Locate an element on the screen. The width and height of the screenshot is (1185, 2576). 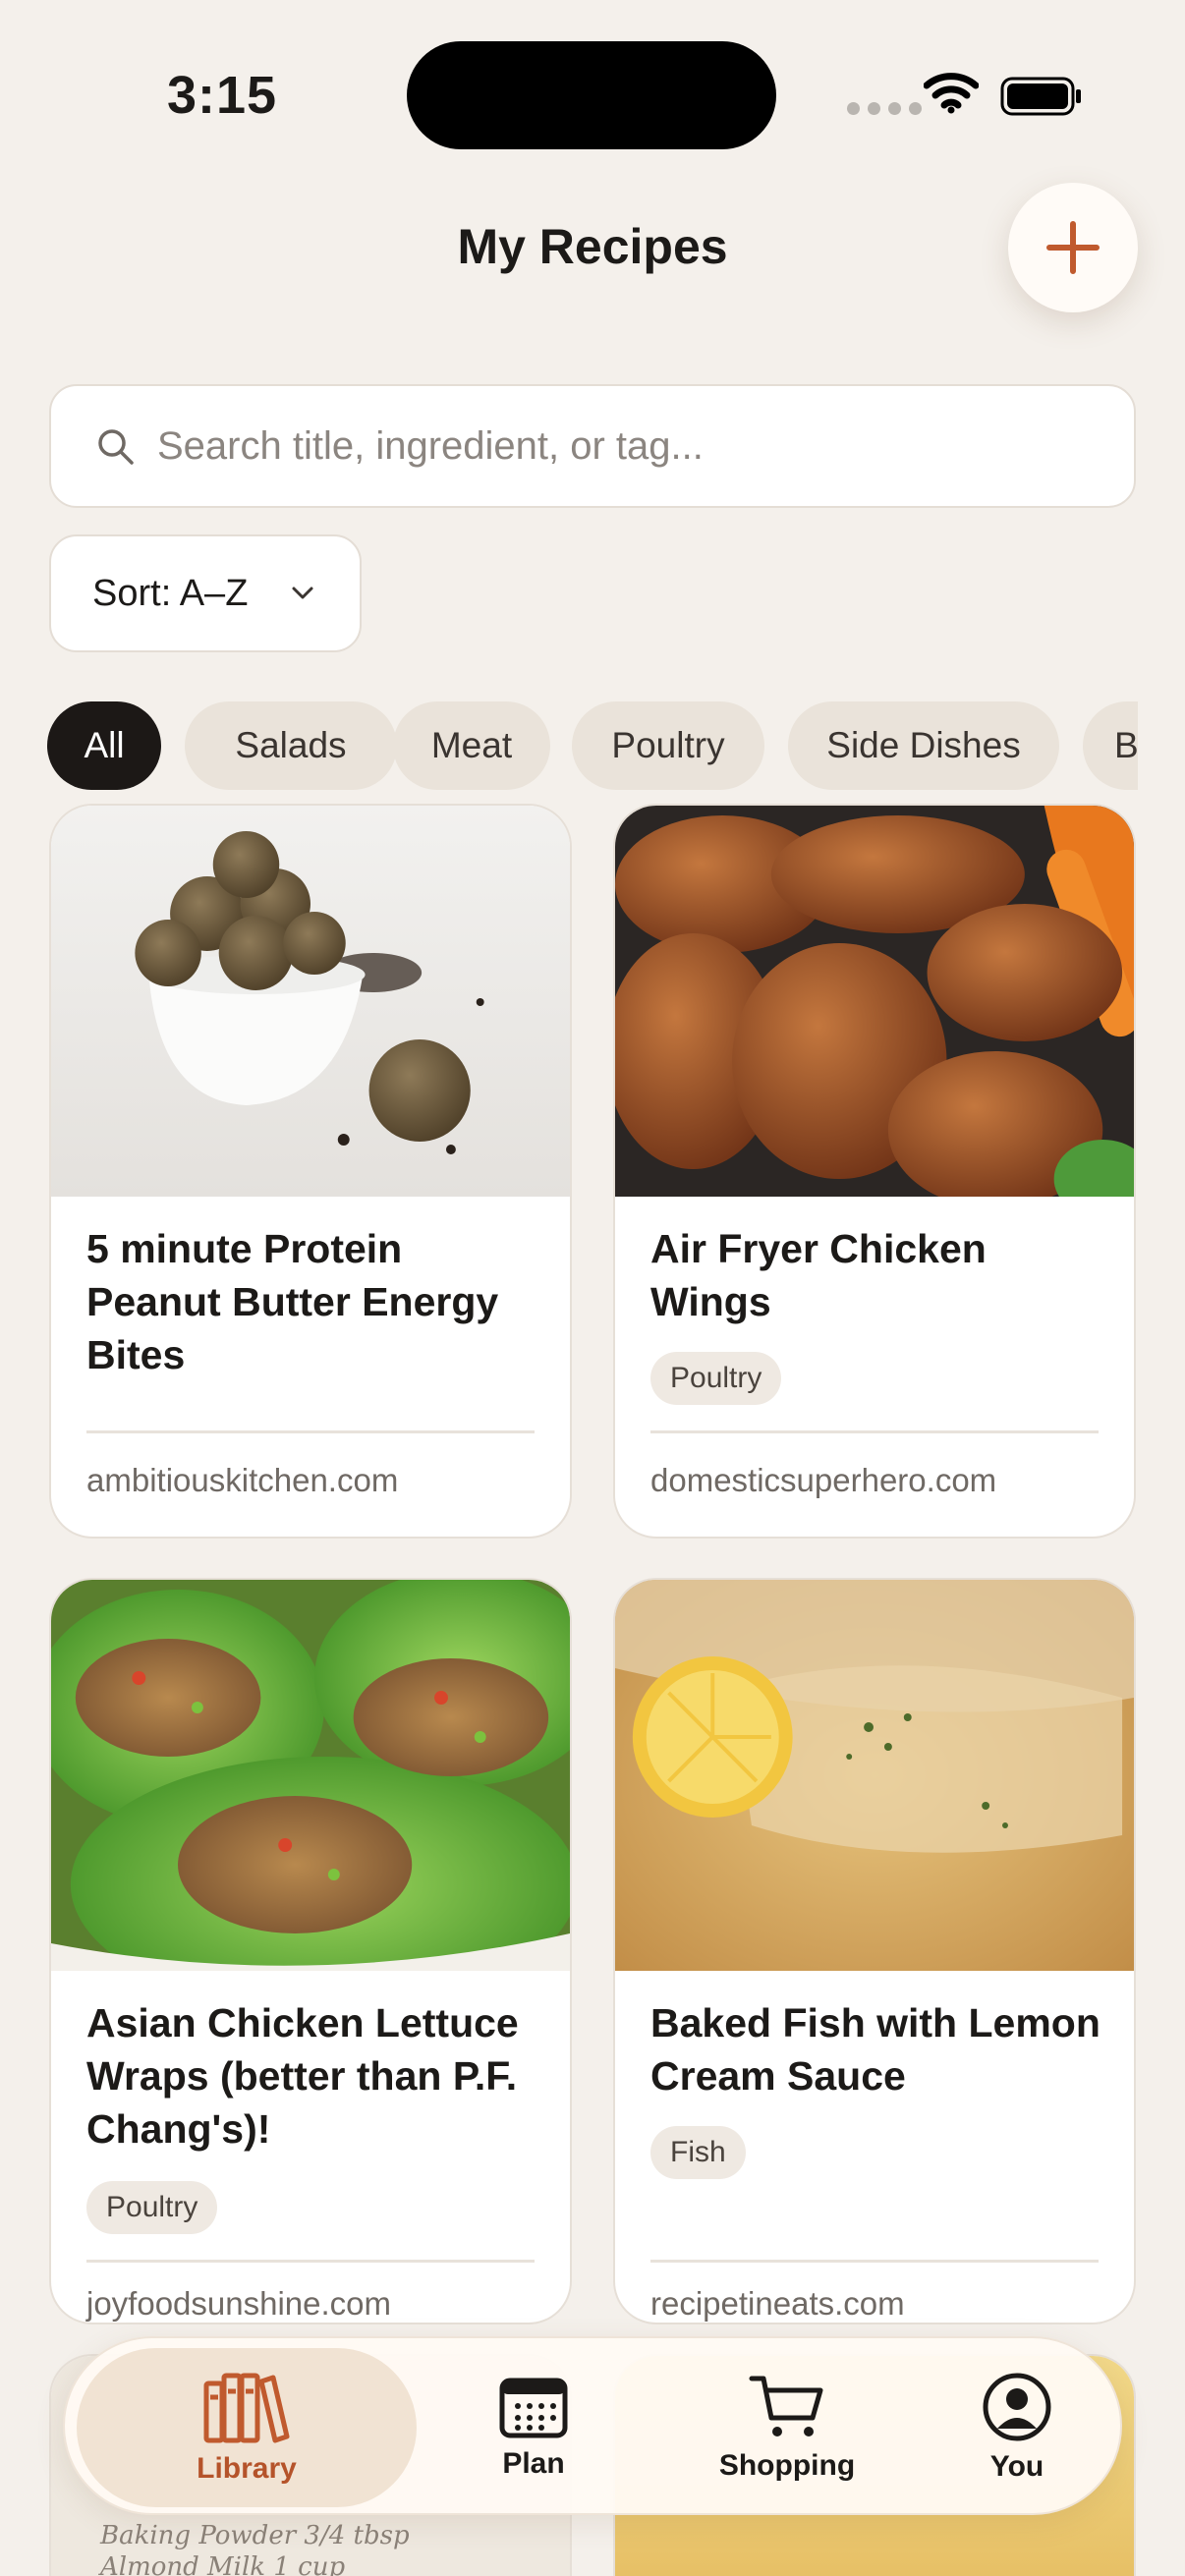
filter-chip-side-dishes: Side Dishes is located at coordinates (924, 745).